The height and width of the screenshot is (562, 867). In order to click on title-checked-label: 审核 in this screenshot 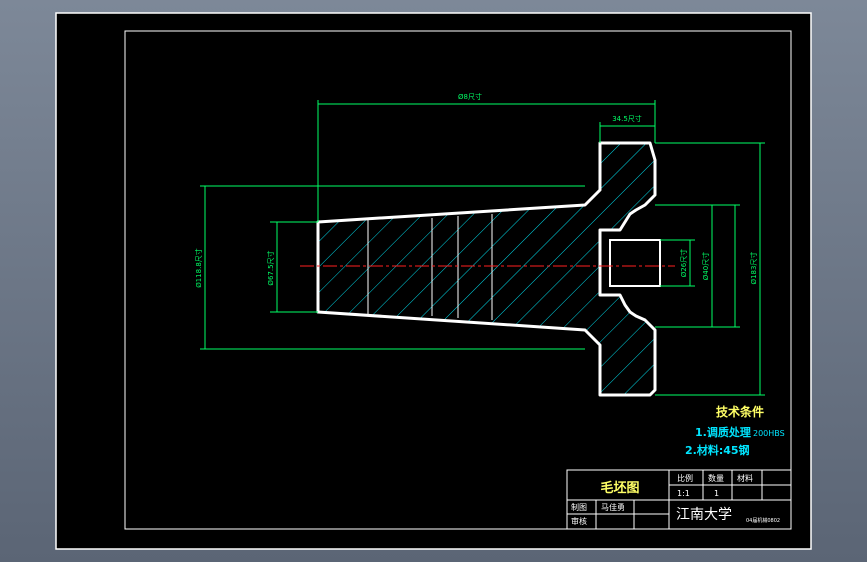, I will do `click(579, 521)`.